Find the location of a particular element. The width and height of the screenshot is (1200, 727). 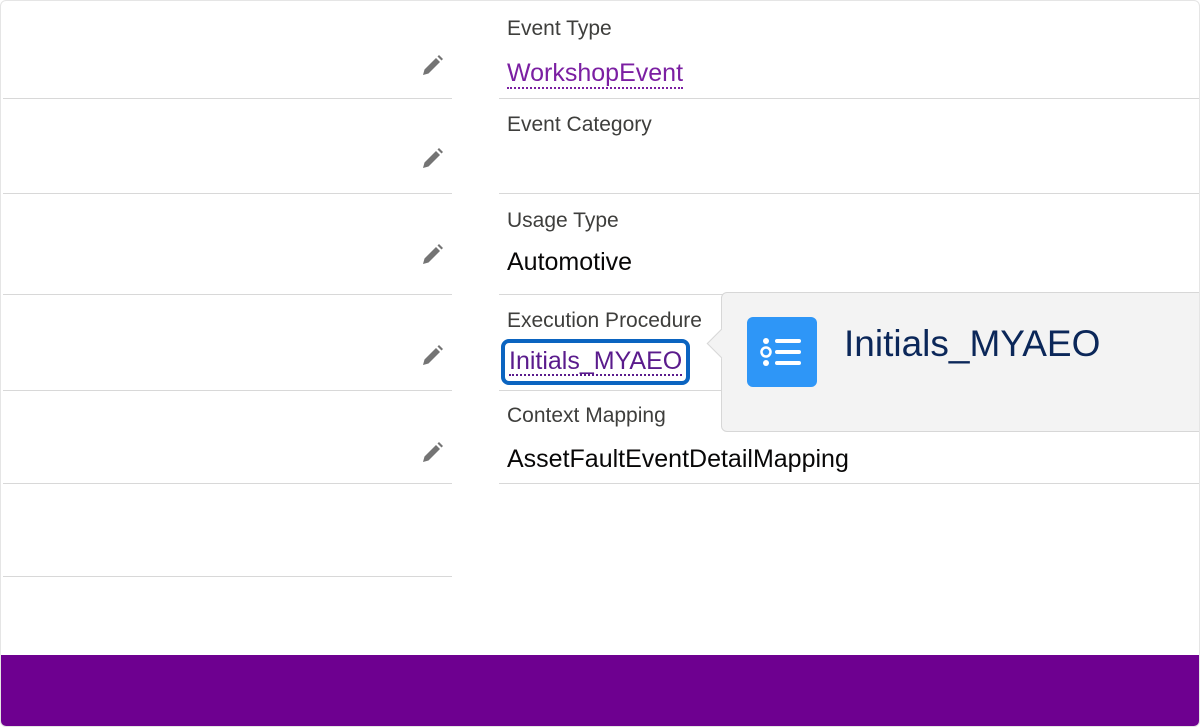

field-label: Usage Type is located at coordinates (563, 220).